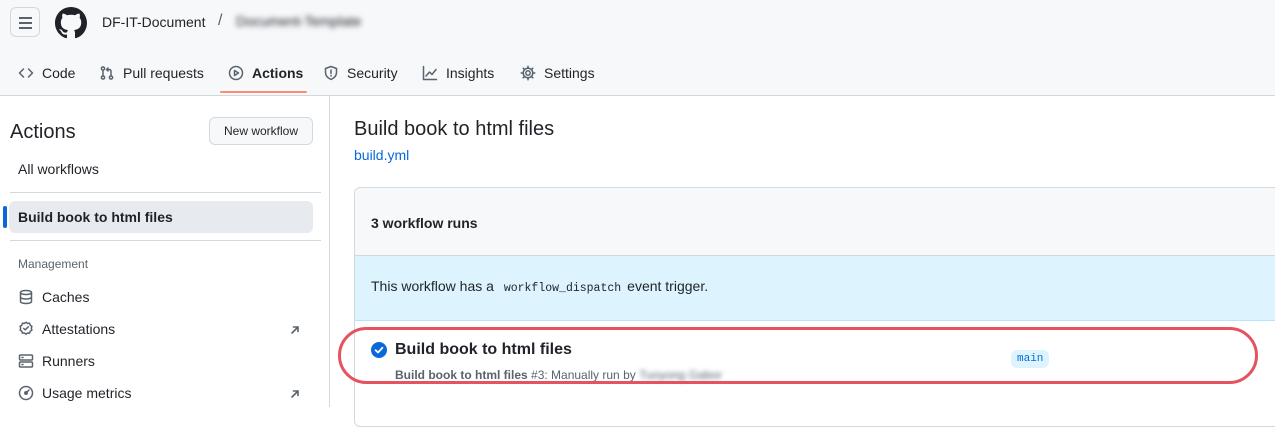 Image resolution: width=1275 pixels, height=427 pixels. I want to click on tab-security-label: Security, so click(372, 72).